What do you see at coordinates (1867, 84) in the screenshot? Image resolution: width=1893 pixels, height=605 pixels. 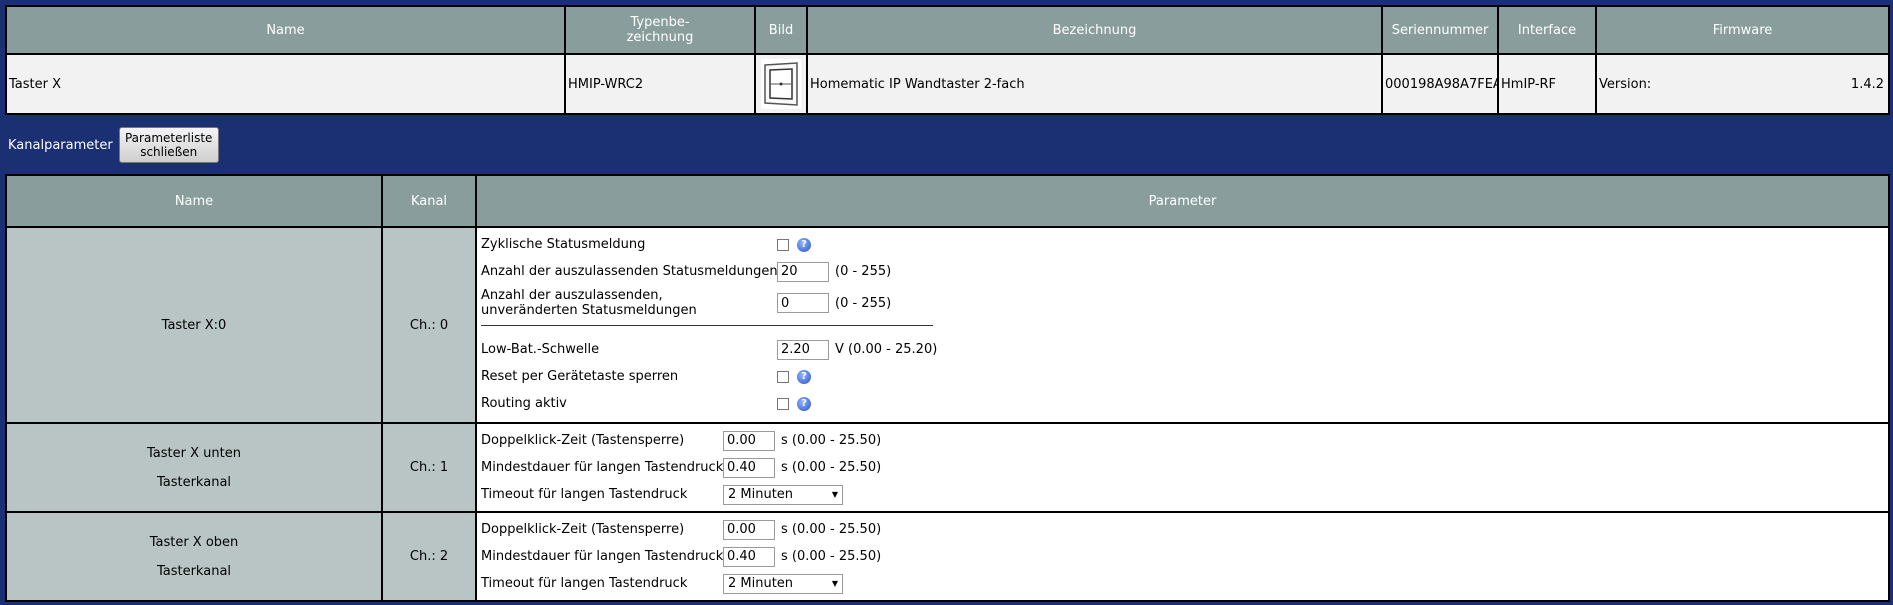 I see `firmware-version: 1.4.2` at bounding box center [1867, 84].